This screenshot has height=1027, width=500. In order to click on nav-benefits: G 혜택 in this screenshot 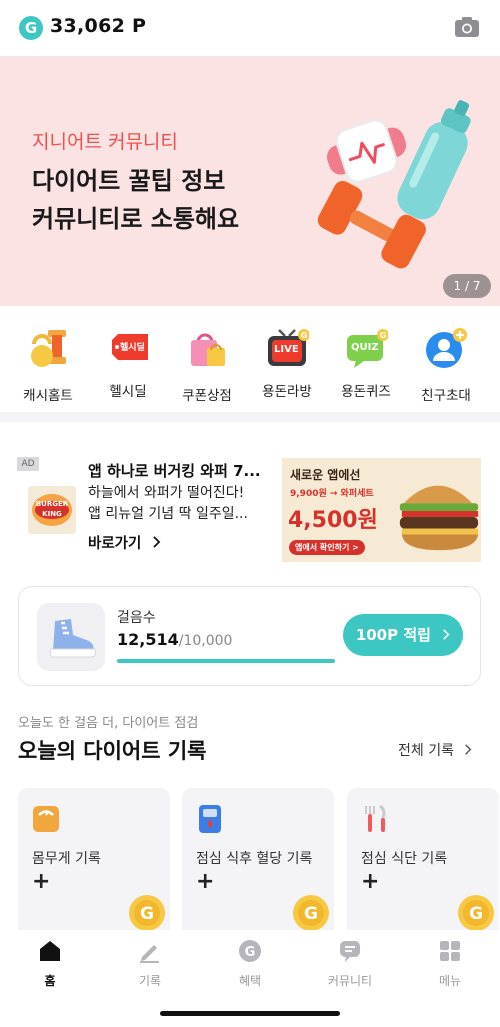, I will do `click(250, 963)`.